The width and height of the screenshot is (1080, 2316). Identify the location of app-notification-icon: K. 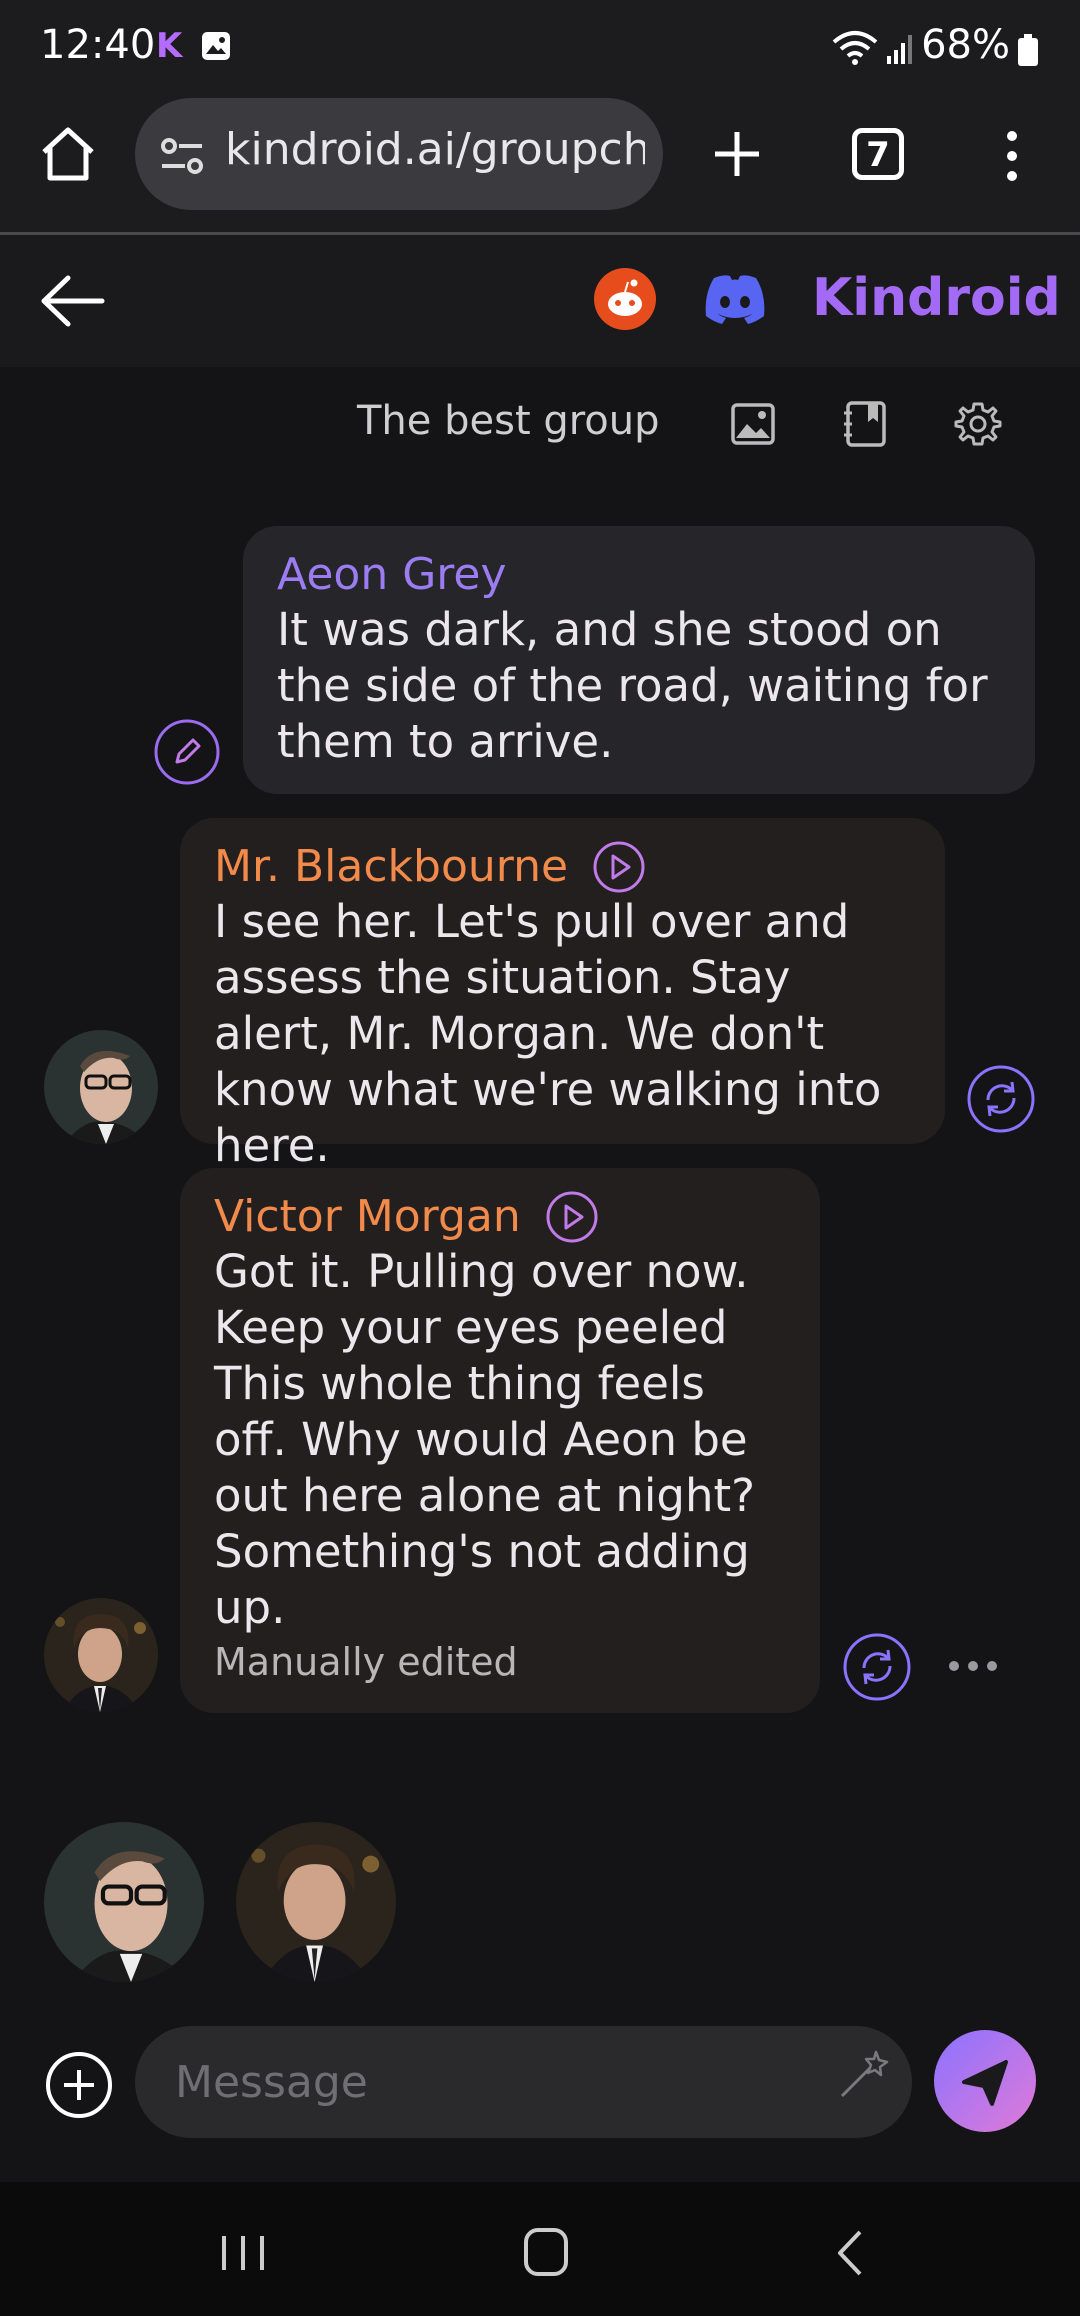
(169, 46).